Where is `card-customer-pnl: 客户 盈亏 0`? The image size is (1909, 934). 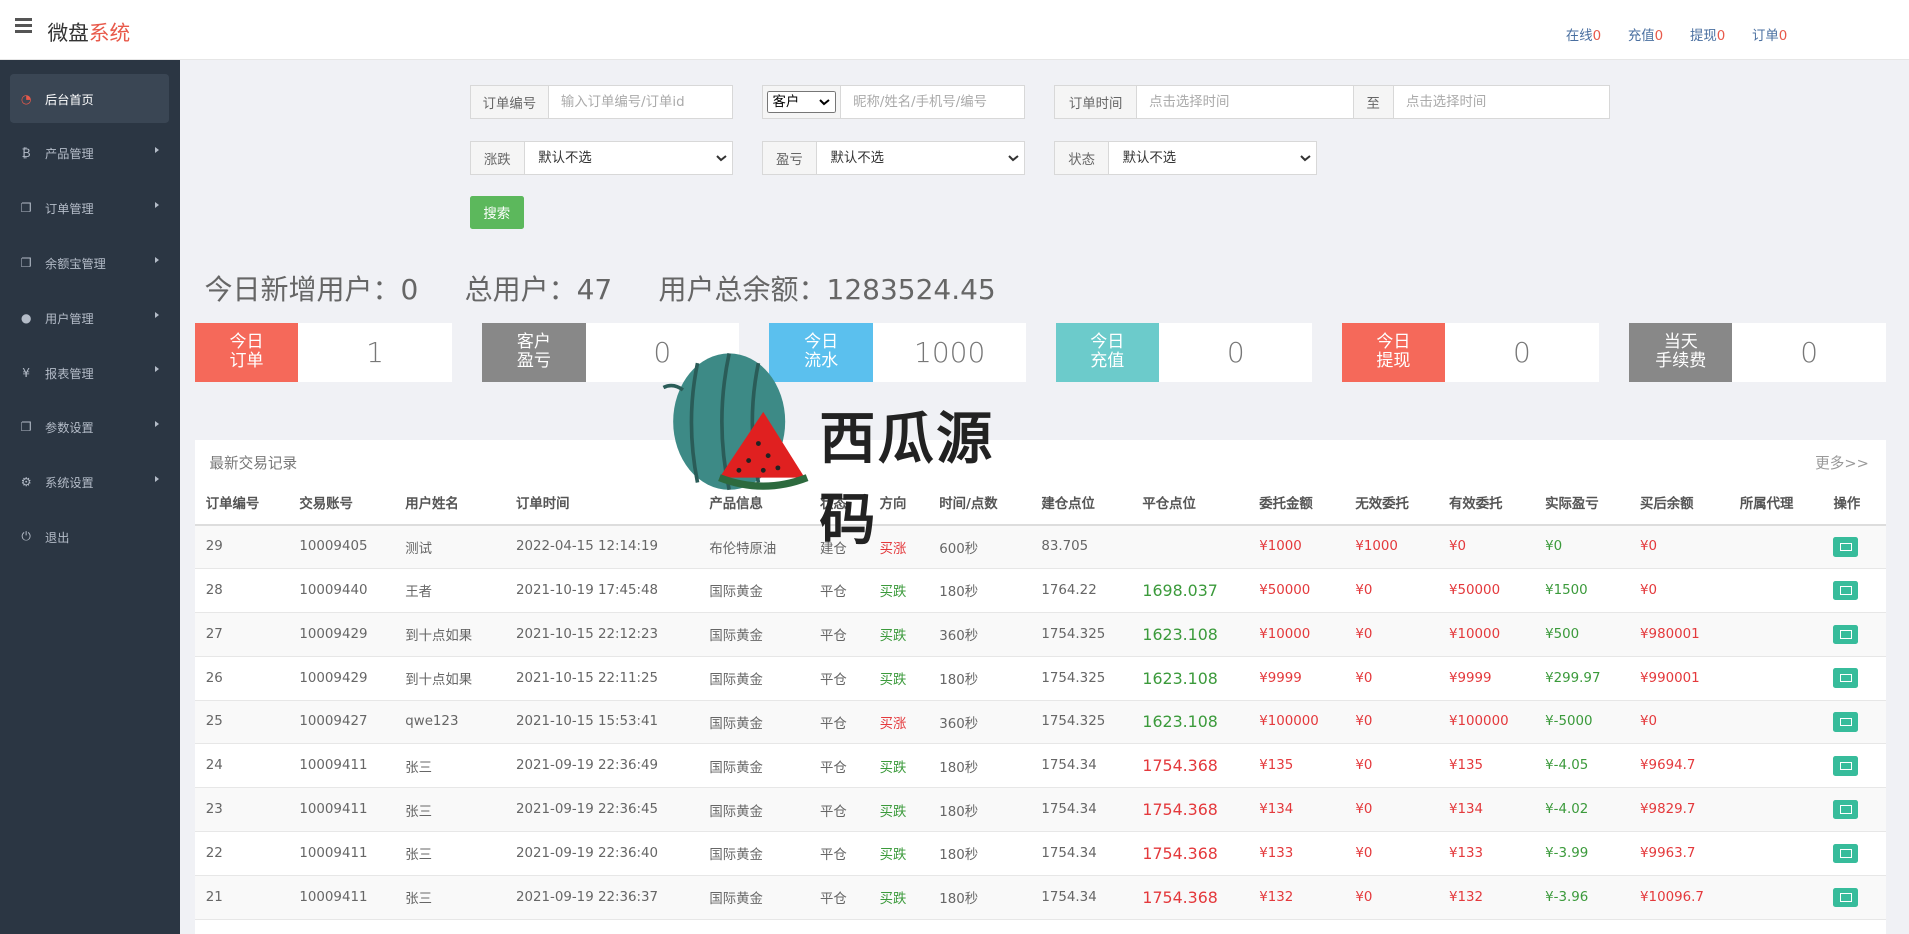
card-customer-pnl: 客户 盈亏 0 is located at coordinates (611, 352).